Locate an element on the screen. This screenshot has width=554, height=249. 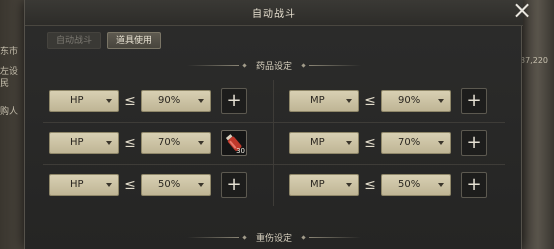
hp-rule: HP ≤ 90% + is located at coordinates (148, 101).